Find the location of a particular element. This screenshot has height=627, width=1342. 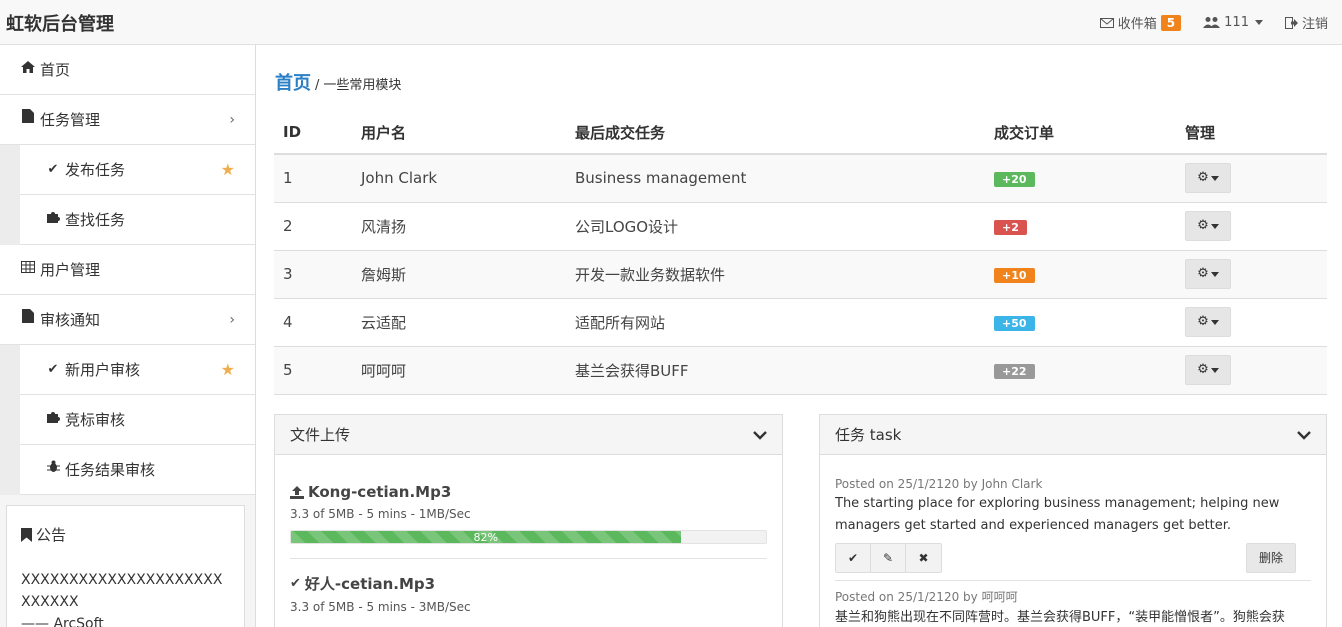

task-author: John Clark is located at coordinates (1012, 484).